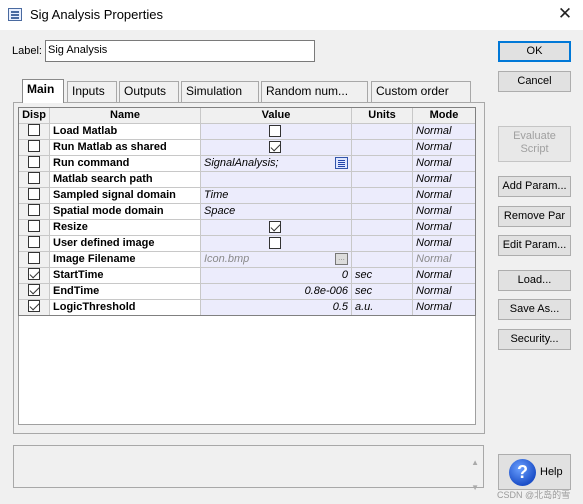 This screenshot has width=583, height=504. Describe the element at coordinates (291, 15) in the screenshot. I see `title-bar: Sig Analysis Properties ✕` at that location.